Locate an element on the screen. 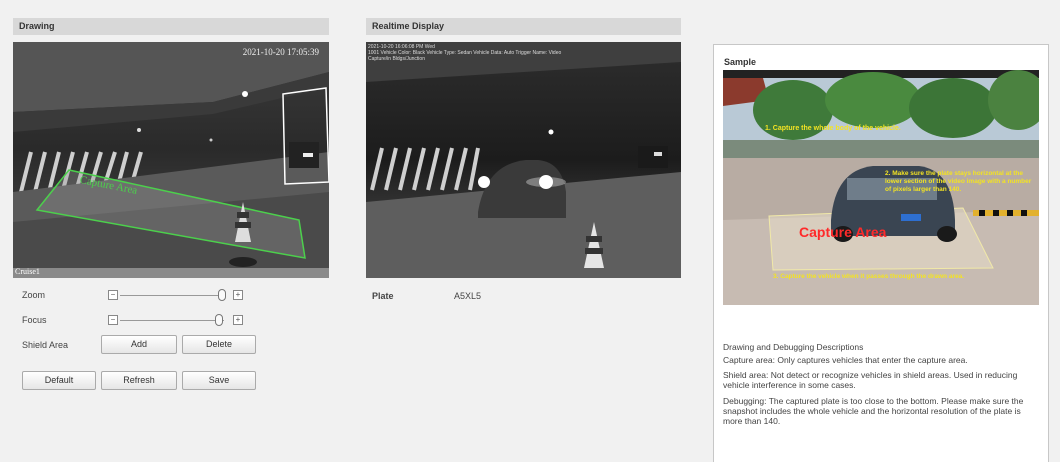 The image size is (1060, 462). realtime-header: Realtime Display is located at coordinates (523, 26).